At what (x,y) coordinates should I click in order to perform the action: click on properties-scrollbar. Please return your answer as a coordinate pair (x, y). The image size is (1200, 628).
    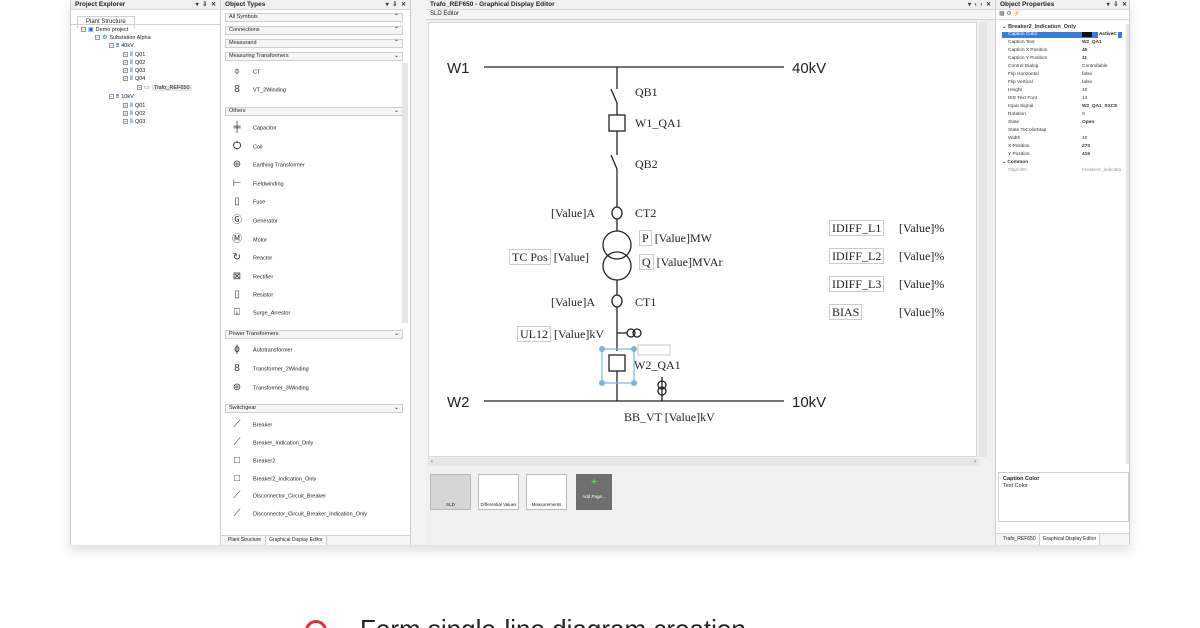
    Looking at the image, I should click on (1127, 244).